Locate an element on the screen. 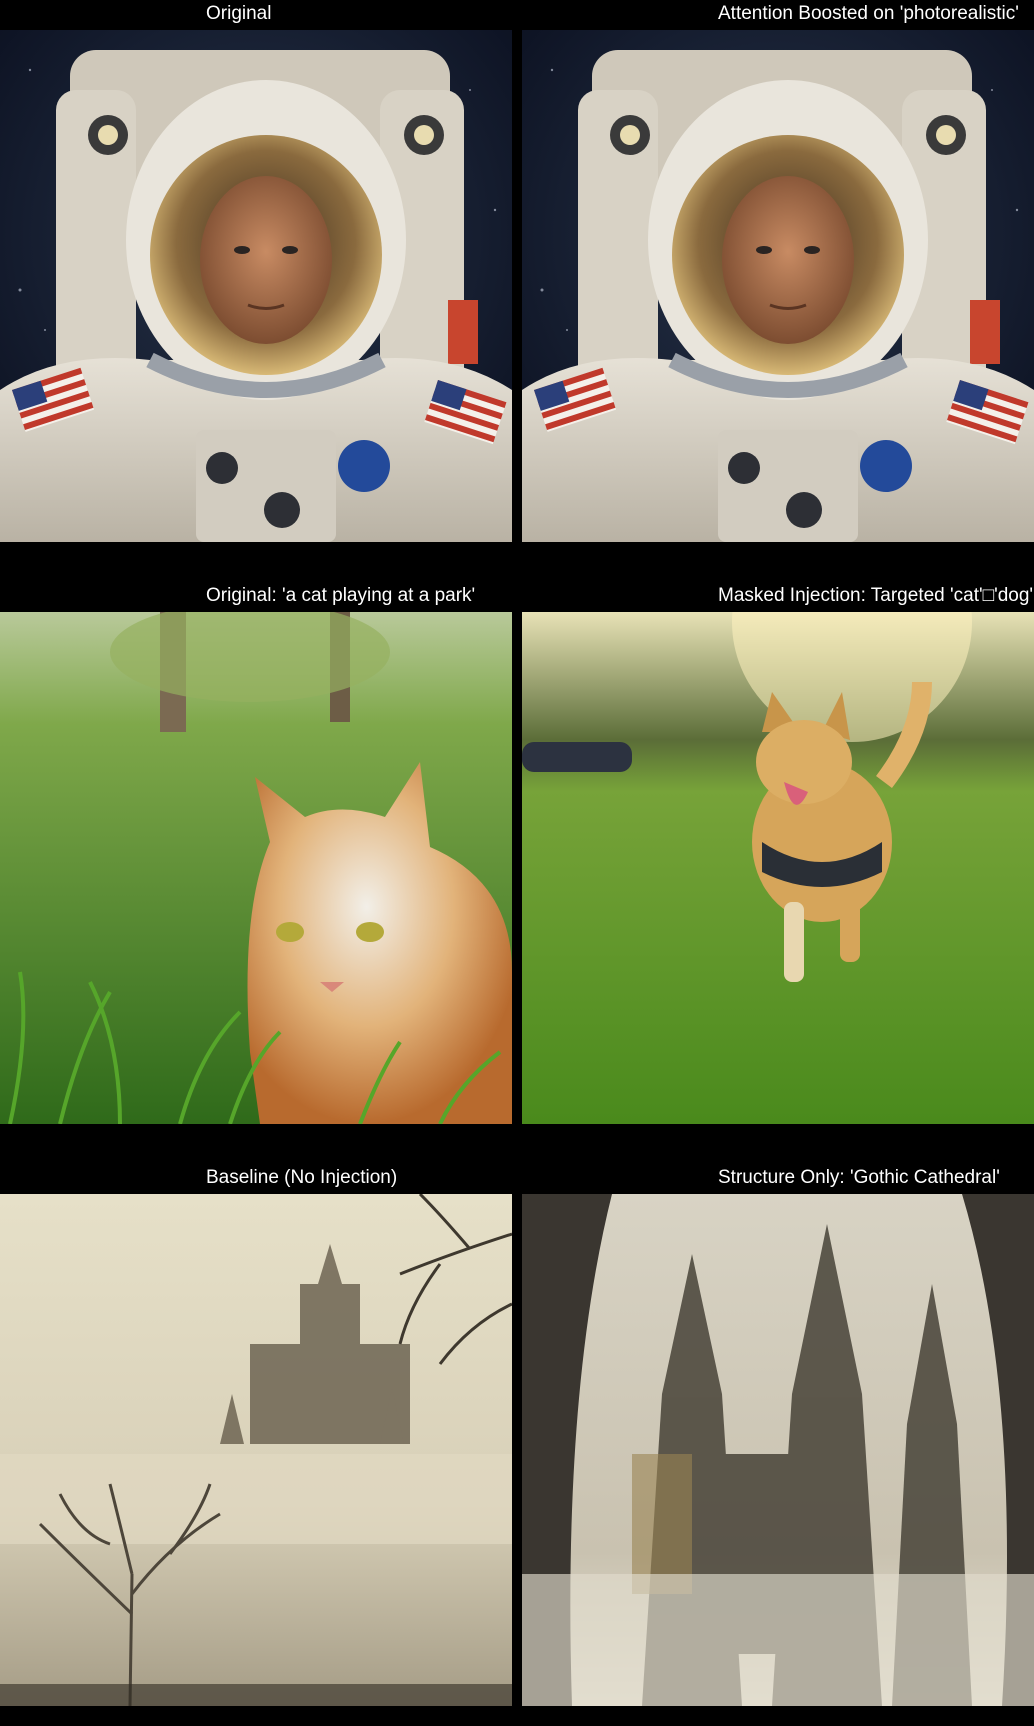 The image size is (1034, 1726). misty-castle-baseline-image is located at coordinates (256, 1450).